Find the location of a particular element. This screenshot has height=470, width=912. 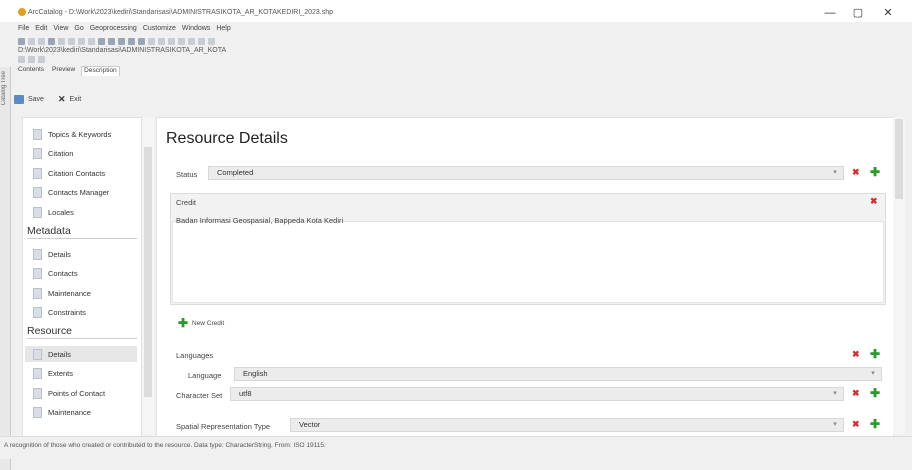

menu-edit: Edit is located at coordinates (41, 30).